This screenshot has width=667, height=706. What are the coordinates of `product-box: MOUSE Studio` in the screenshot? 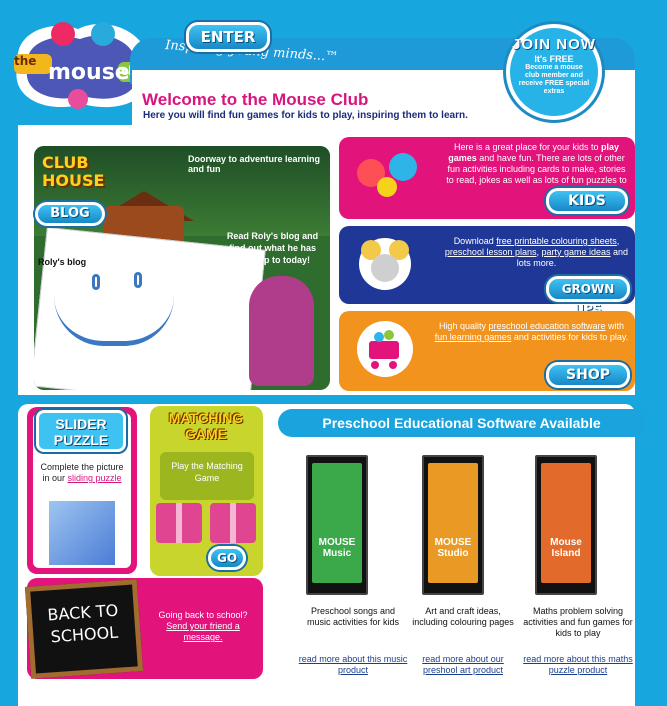 It's located at (453, 525).